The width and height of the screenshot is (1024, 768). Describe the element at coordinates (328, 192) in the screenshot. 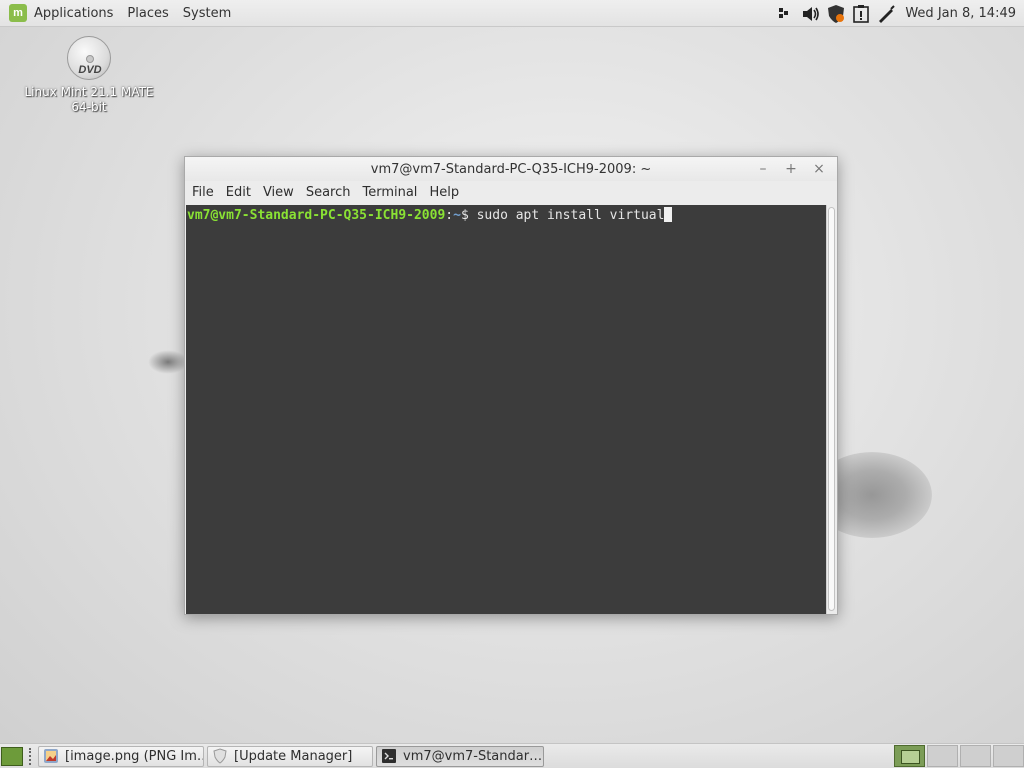

I see `menu-search: Search` at that location.